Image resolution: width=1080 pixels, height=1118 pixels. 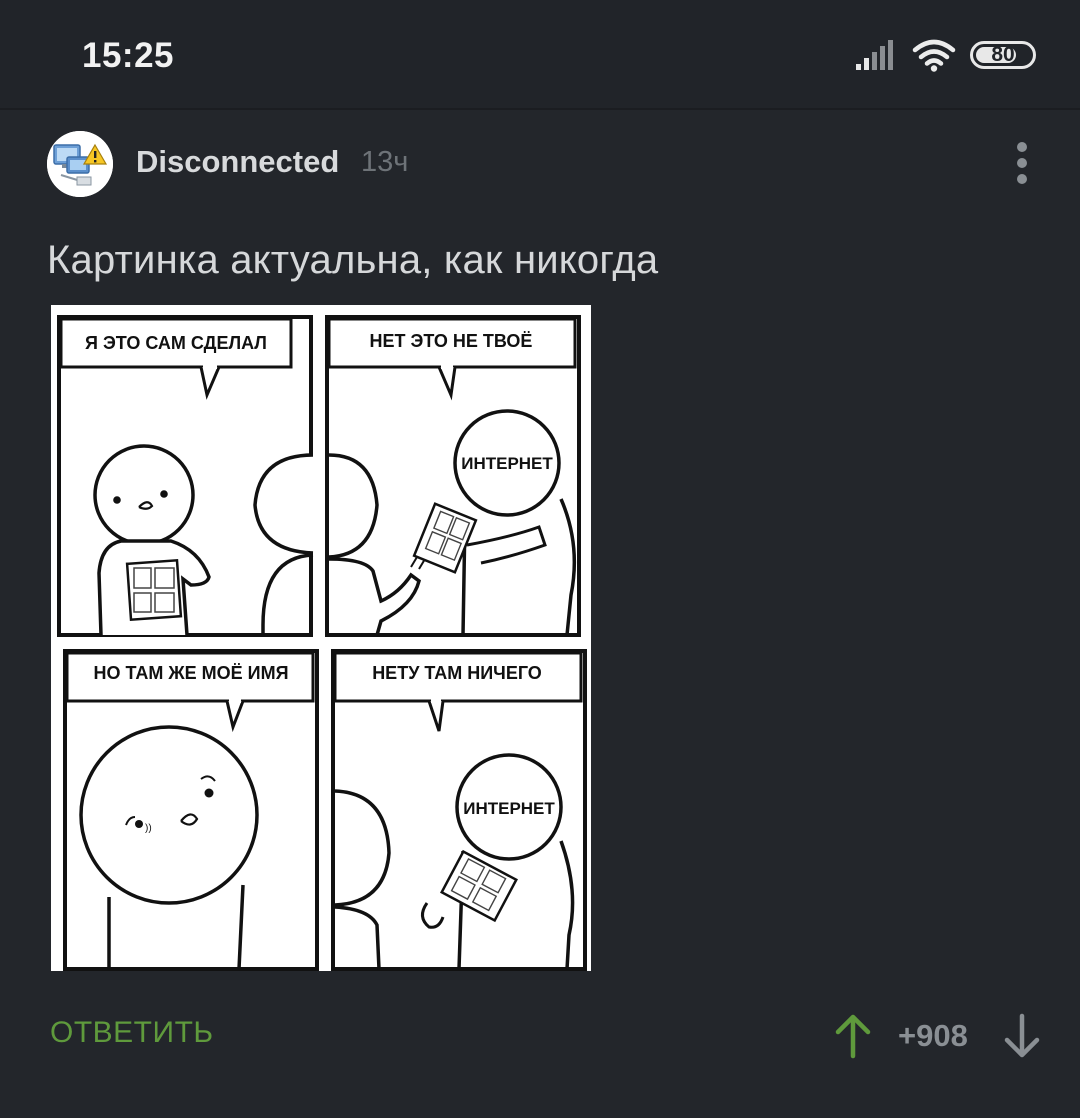 What do you see at coordinates (385, 162) in the screenshot?
I see `post-timestamp: 13ч` at bounding box center [385, 162].